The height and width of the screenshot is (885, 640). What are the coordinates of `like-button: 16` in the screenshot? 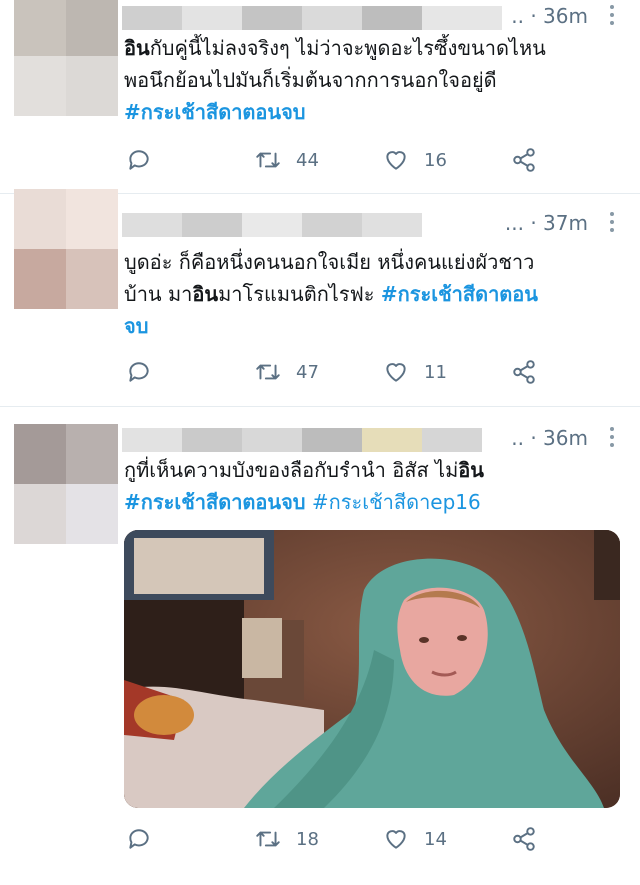 It's located at (414, 160).